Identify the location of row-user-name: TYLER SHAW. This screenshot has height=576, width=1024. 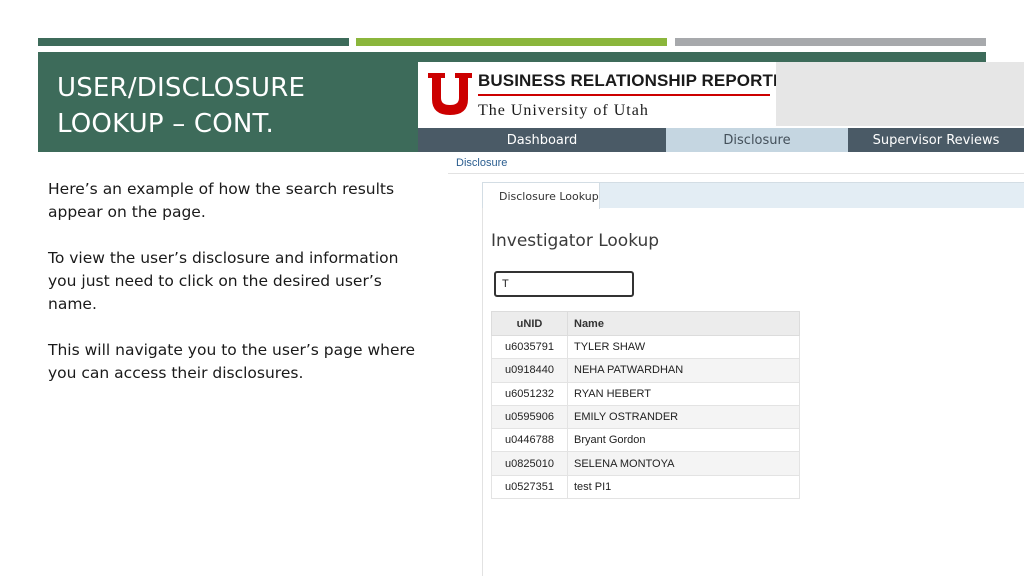
(683, 347).